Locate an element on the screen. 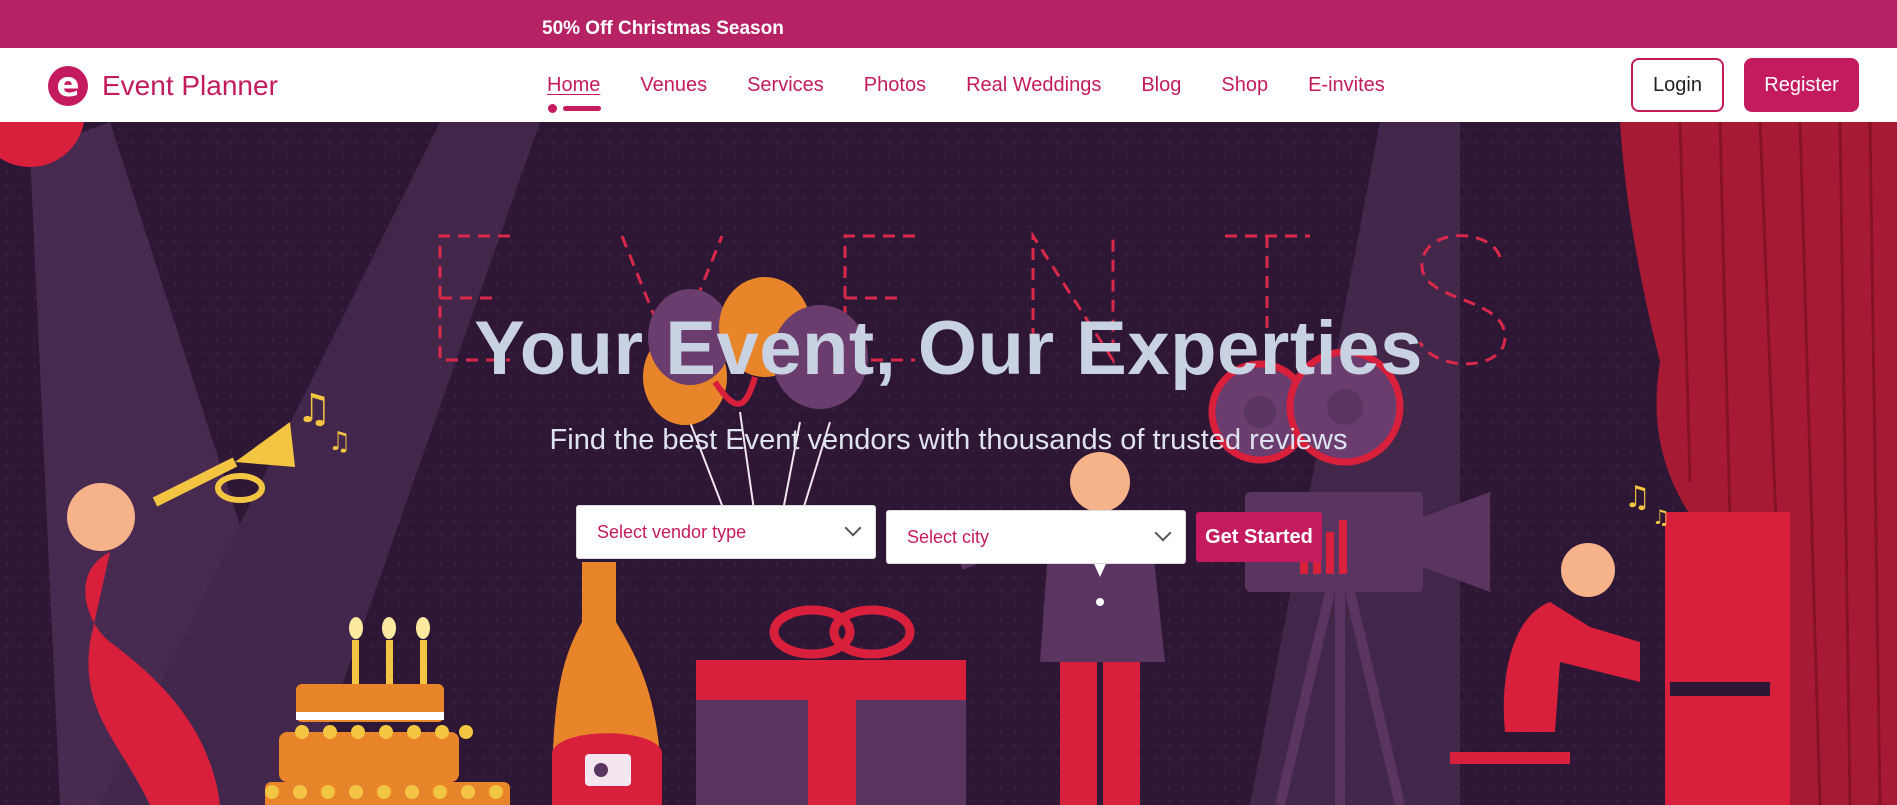 The height and width of the screenshot is (805, 1897). get-started-button: Get Started is located at coordinates (1259, 537).